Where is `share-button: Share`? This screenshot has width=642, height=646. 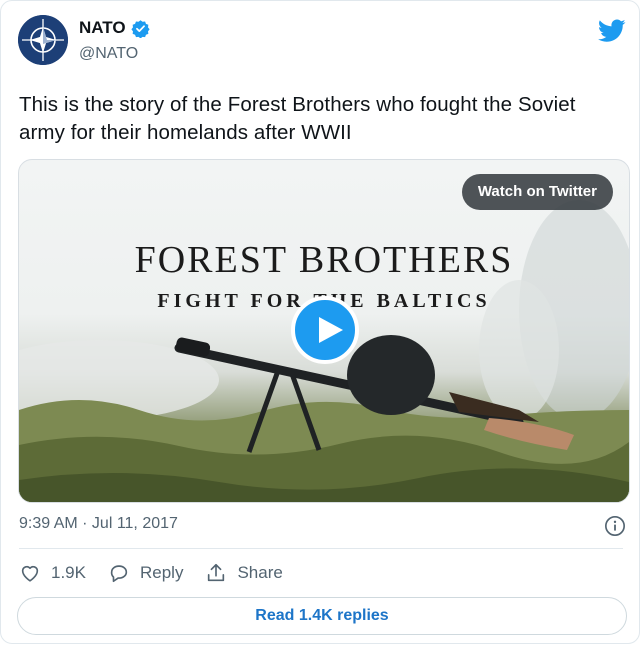 share-button: Share is located at coordinates (244, 573).